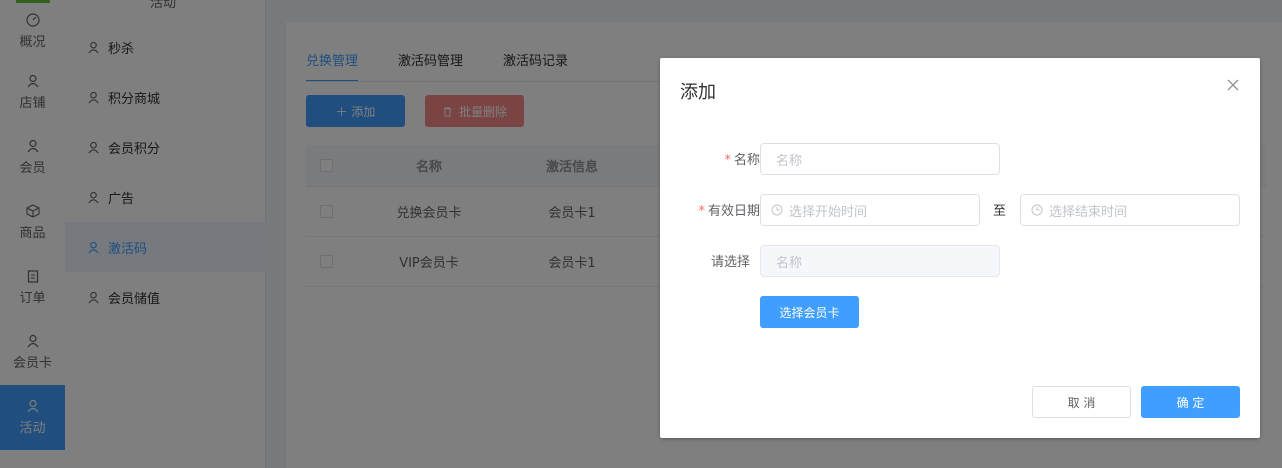 The image size is (1282, 468). What do you see at coordinates (870, 210) in the screenshot?
I see `start-date-picker: 选择开始时间` at bounding box center [870, 210].